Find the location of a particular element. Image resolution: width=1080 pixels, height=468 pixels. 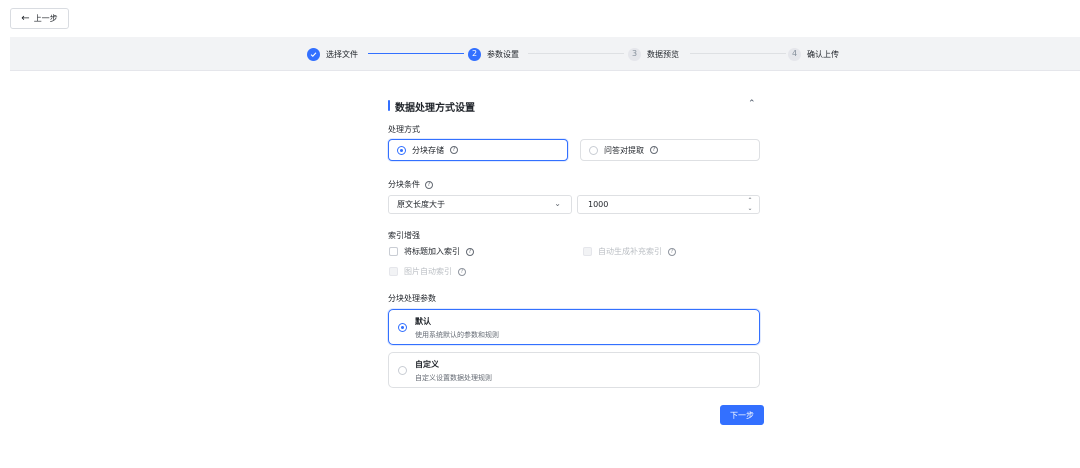

chunk-length-input: 1000 ⌃ ⌄ is located at coordinates (668, 204).